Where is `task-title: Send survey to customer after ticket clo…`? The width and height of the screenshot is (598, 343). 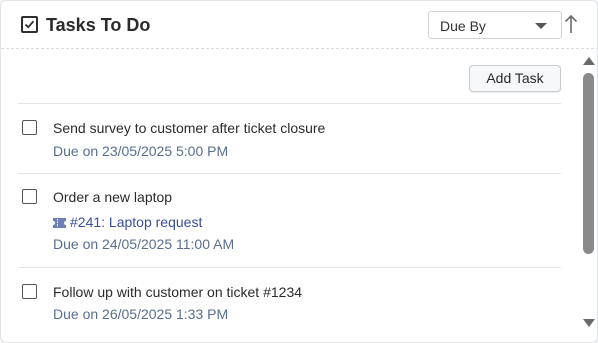 task-title: Send survey to customer after ticket clo… is located at coordinates (189, 128).